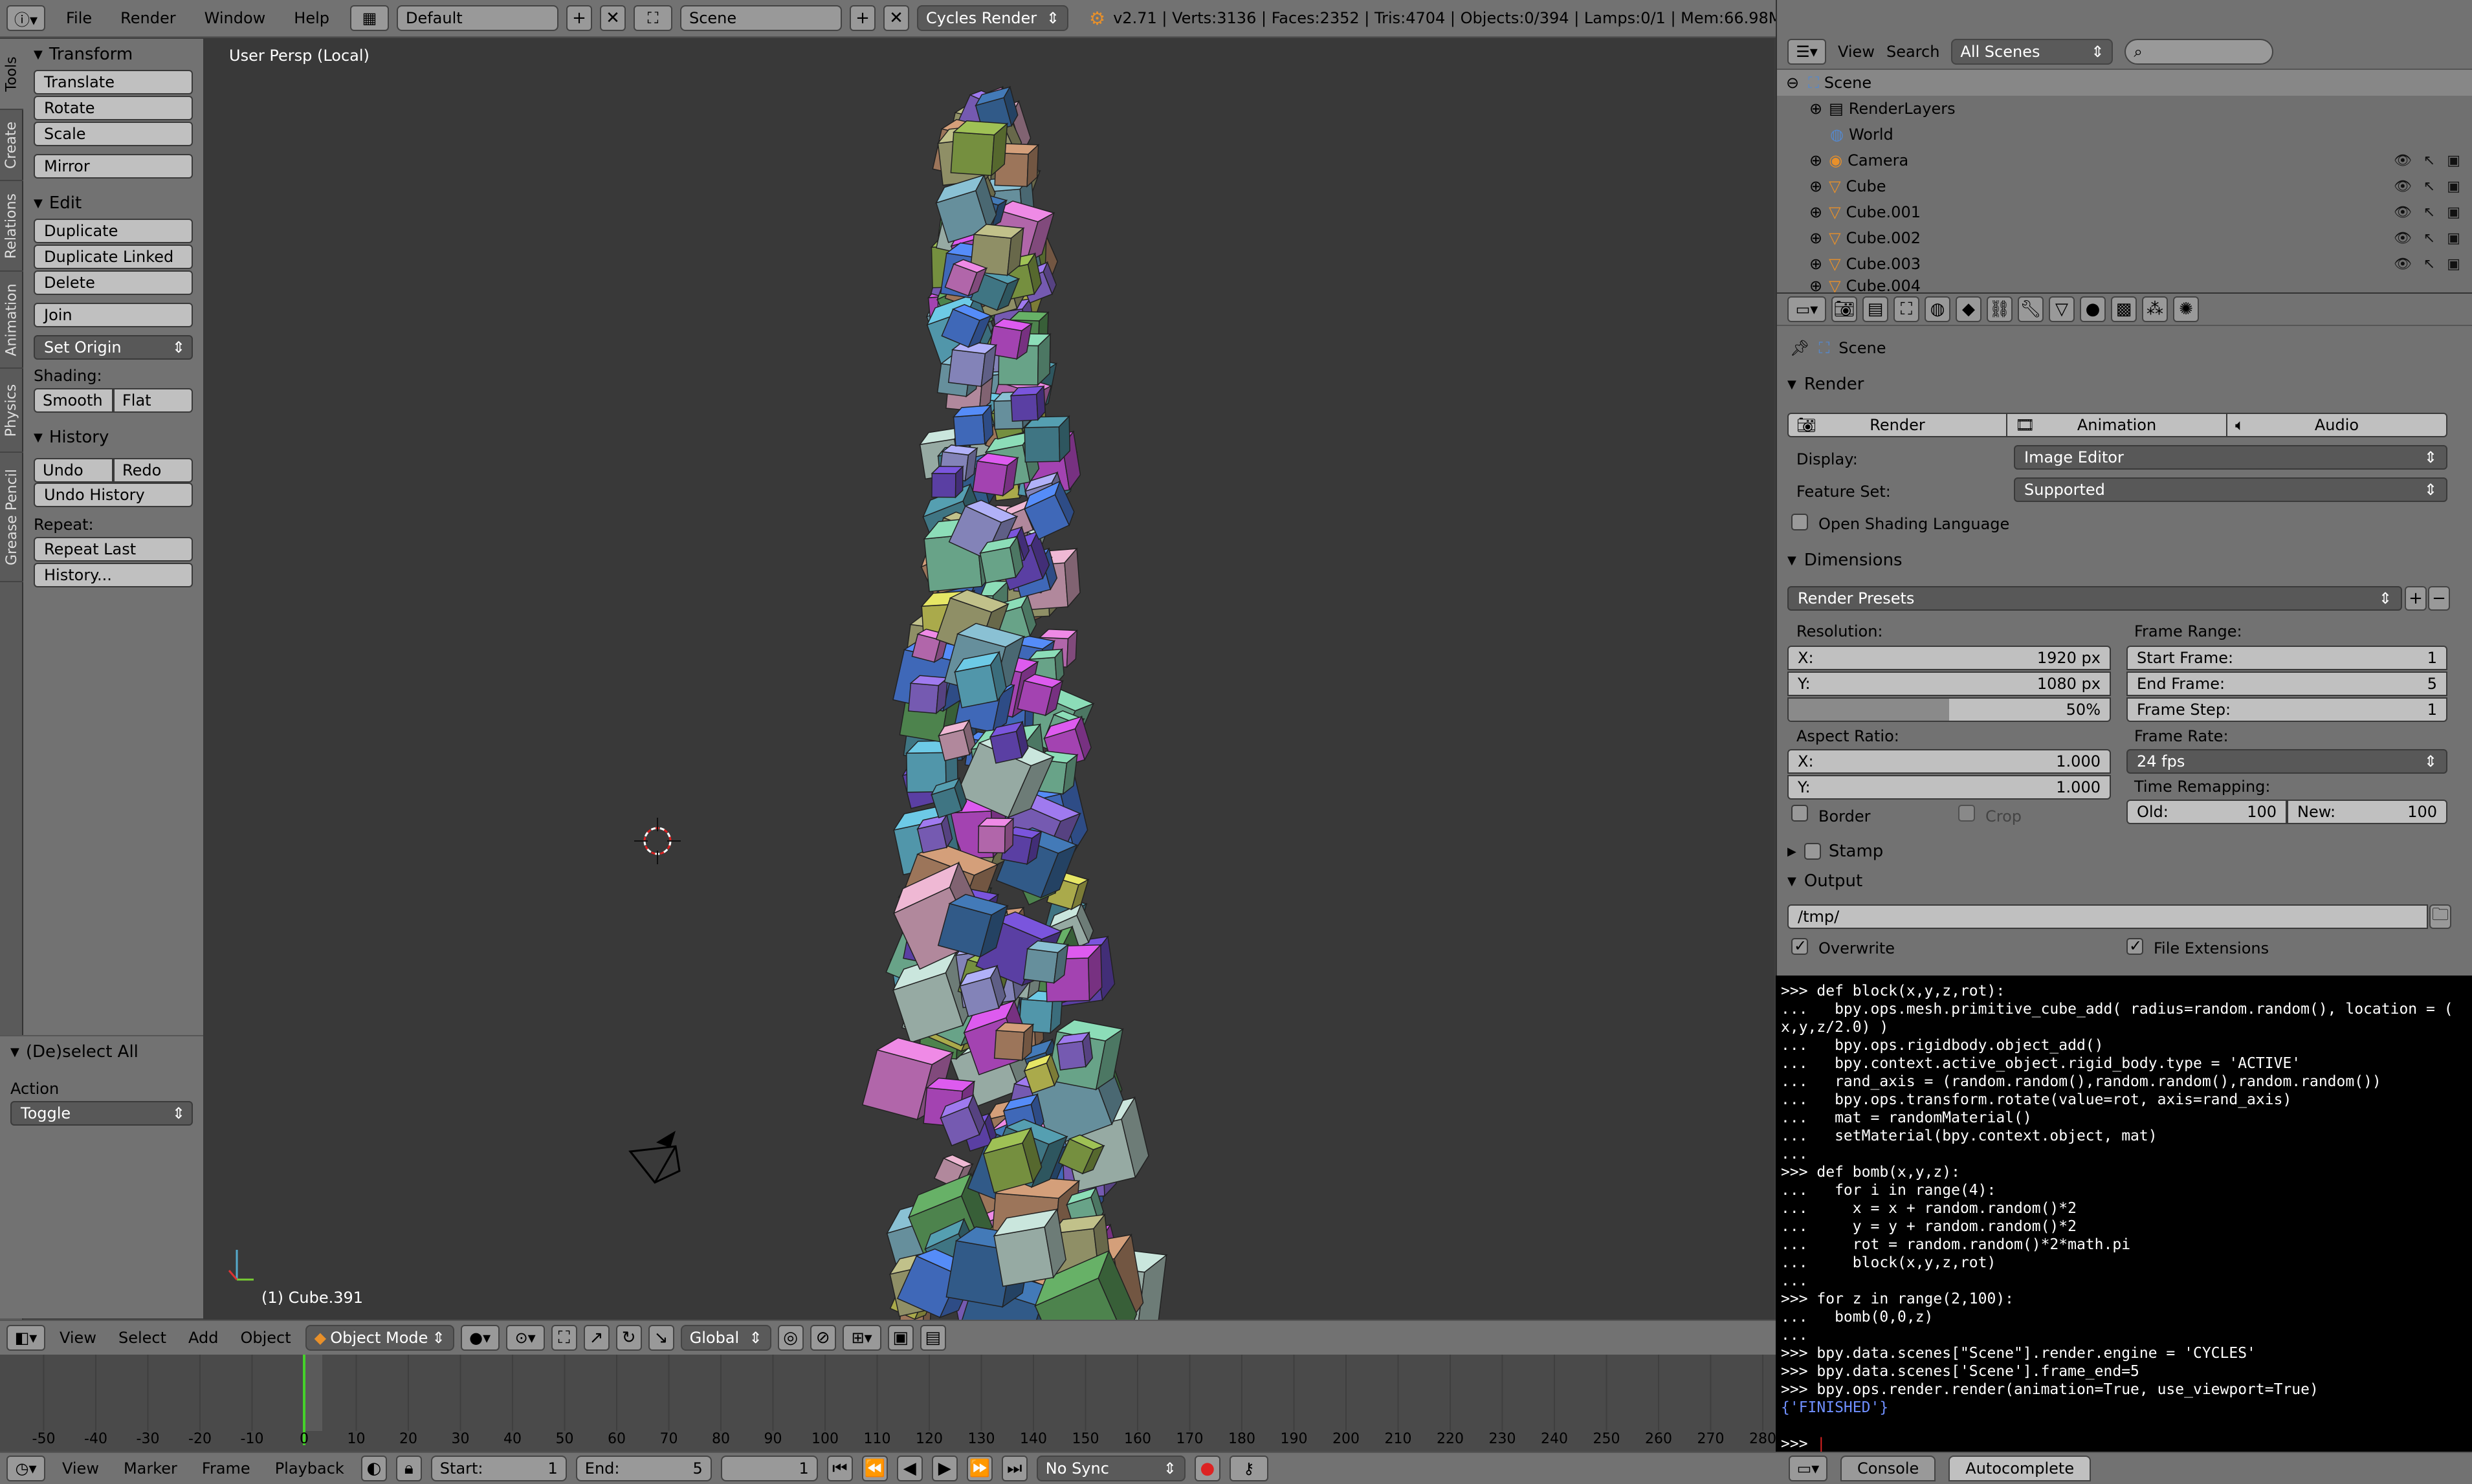 Image resolution: width=2472 pixels, height=1484 pixels. I want to click on action-dropdown: Toggle ⇕, so click(101, 1113).